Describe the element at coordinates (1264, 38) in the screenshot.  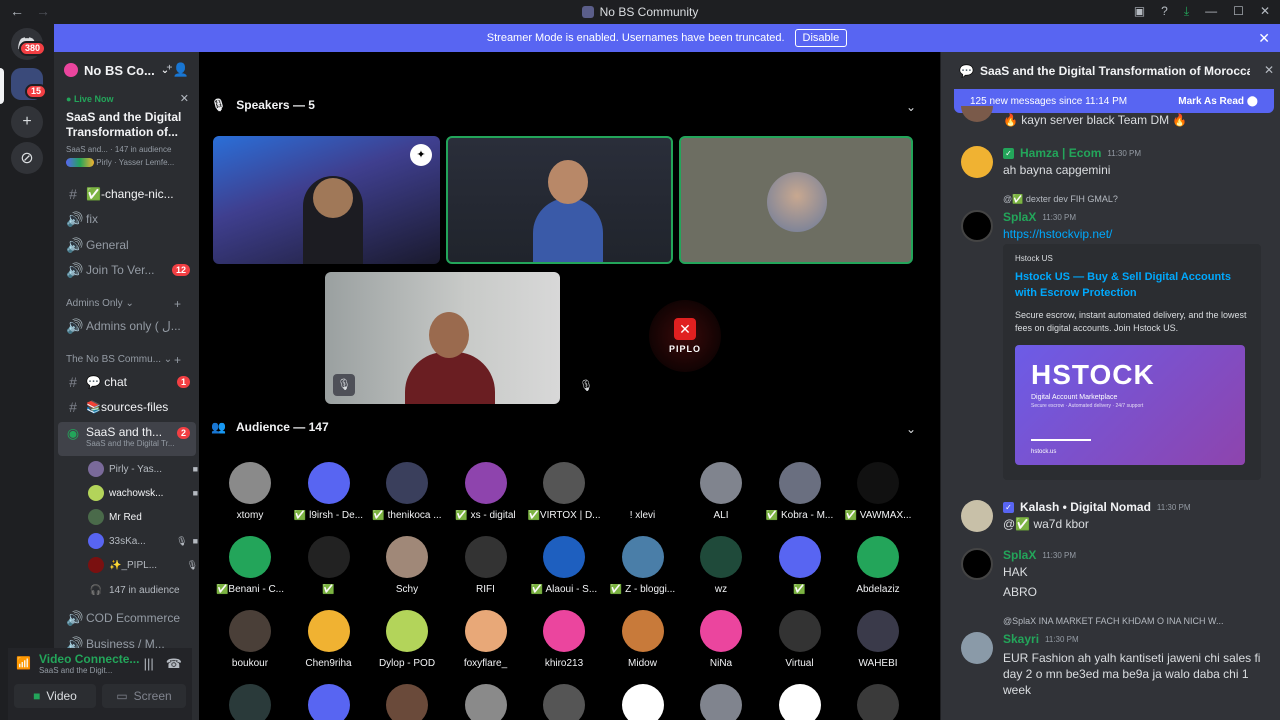
I see `close-banner-icon: ✕` at that location.